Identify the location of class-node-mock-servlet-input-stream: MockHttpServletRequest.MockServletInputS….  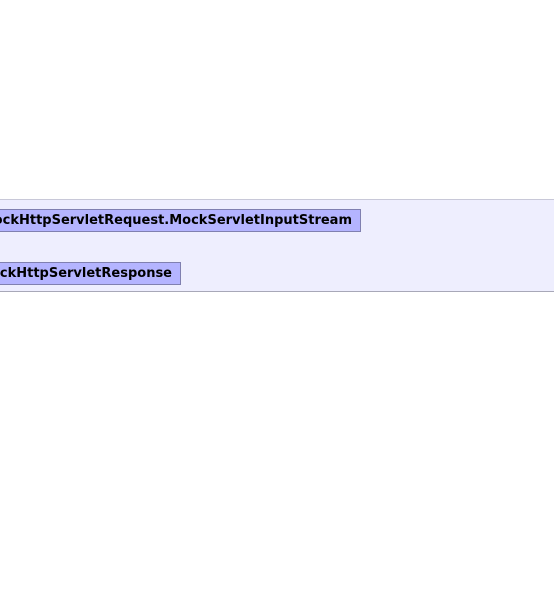
(180, 220).